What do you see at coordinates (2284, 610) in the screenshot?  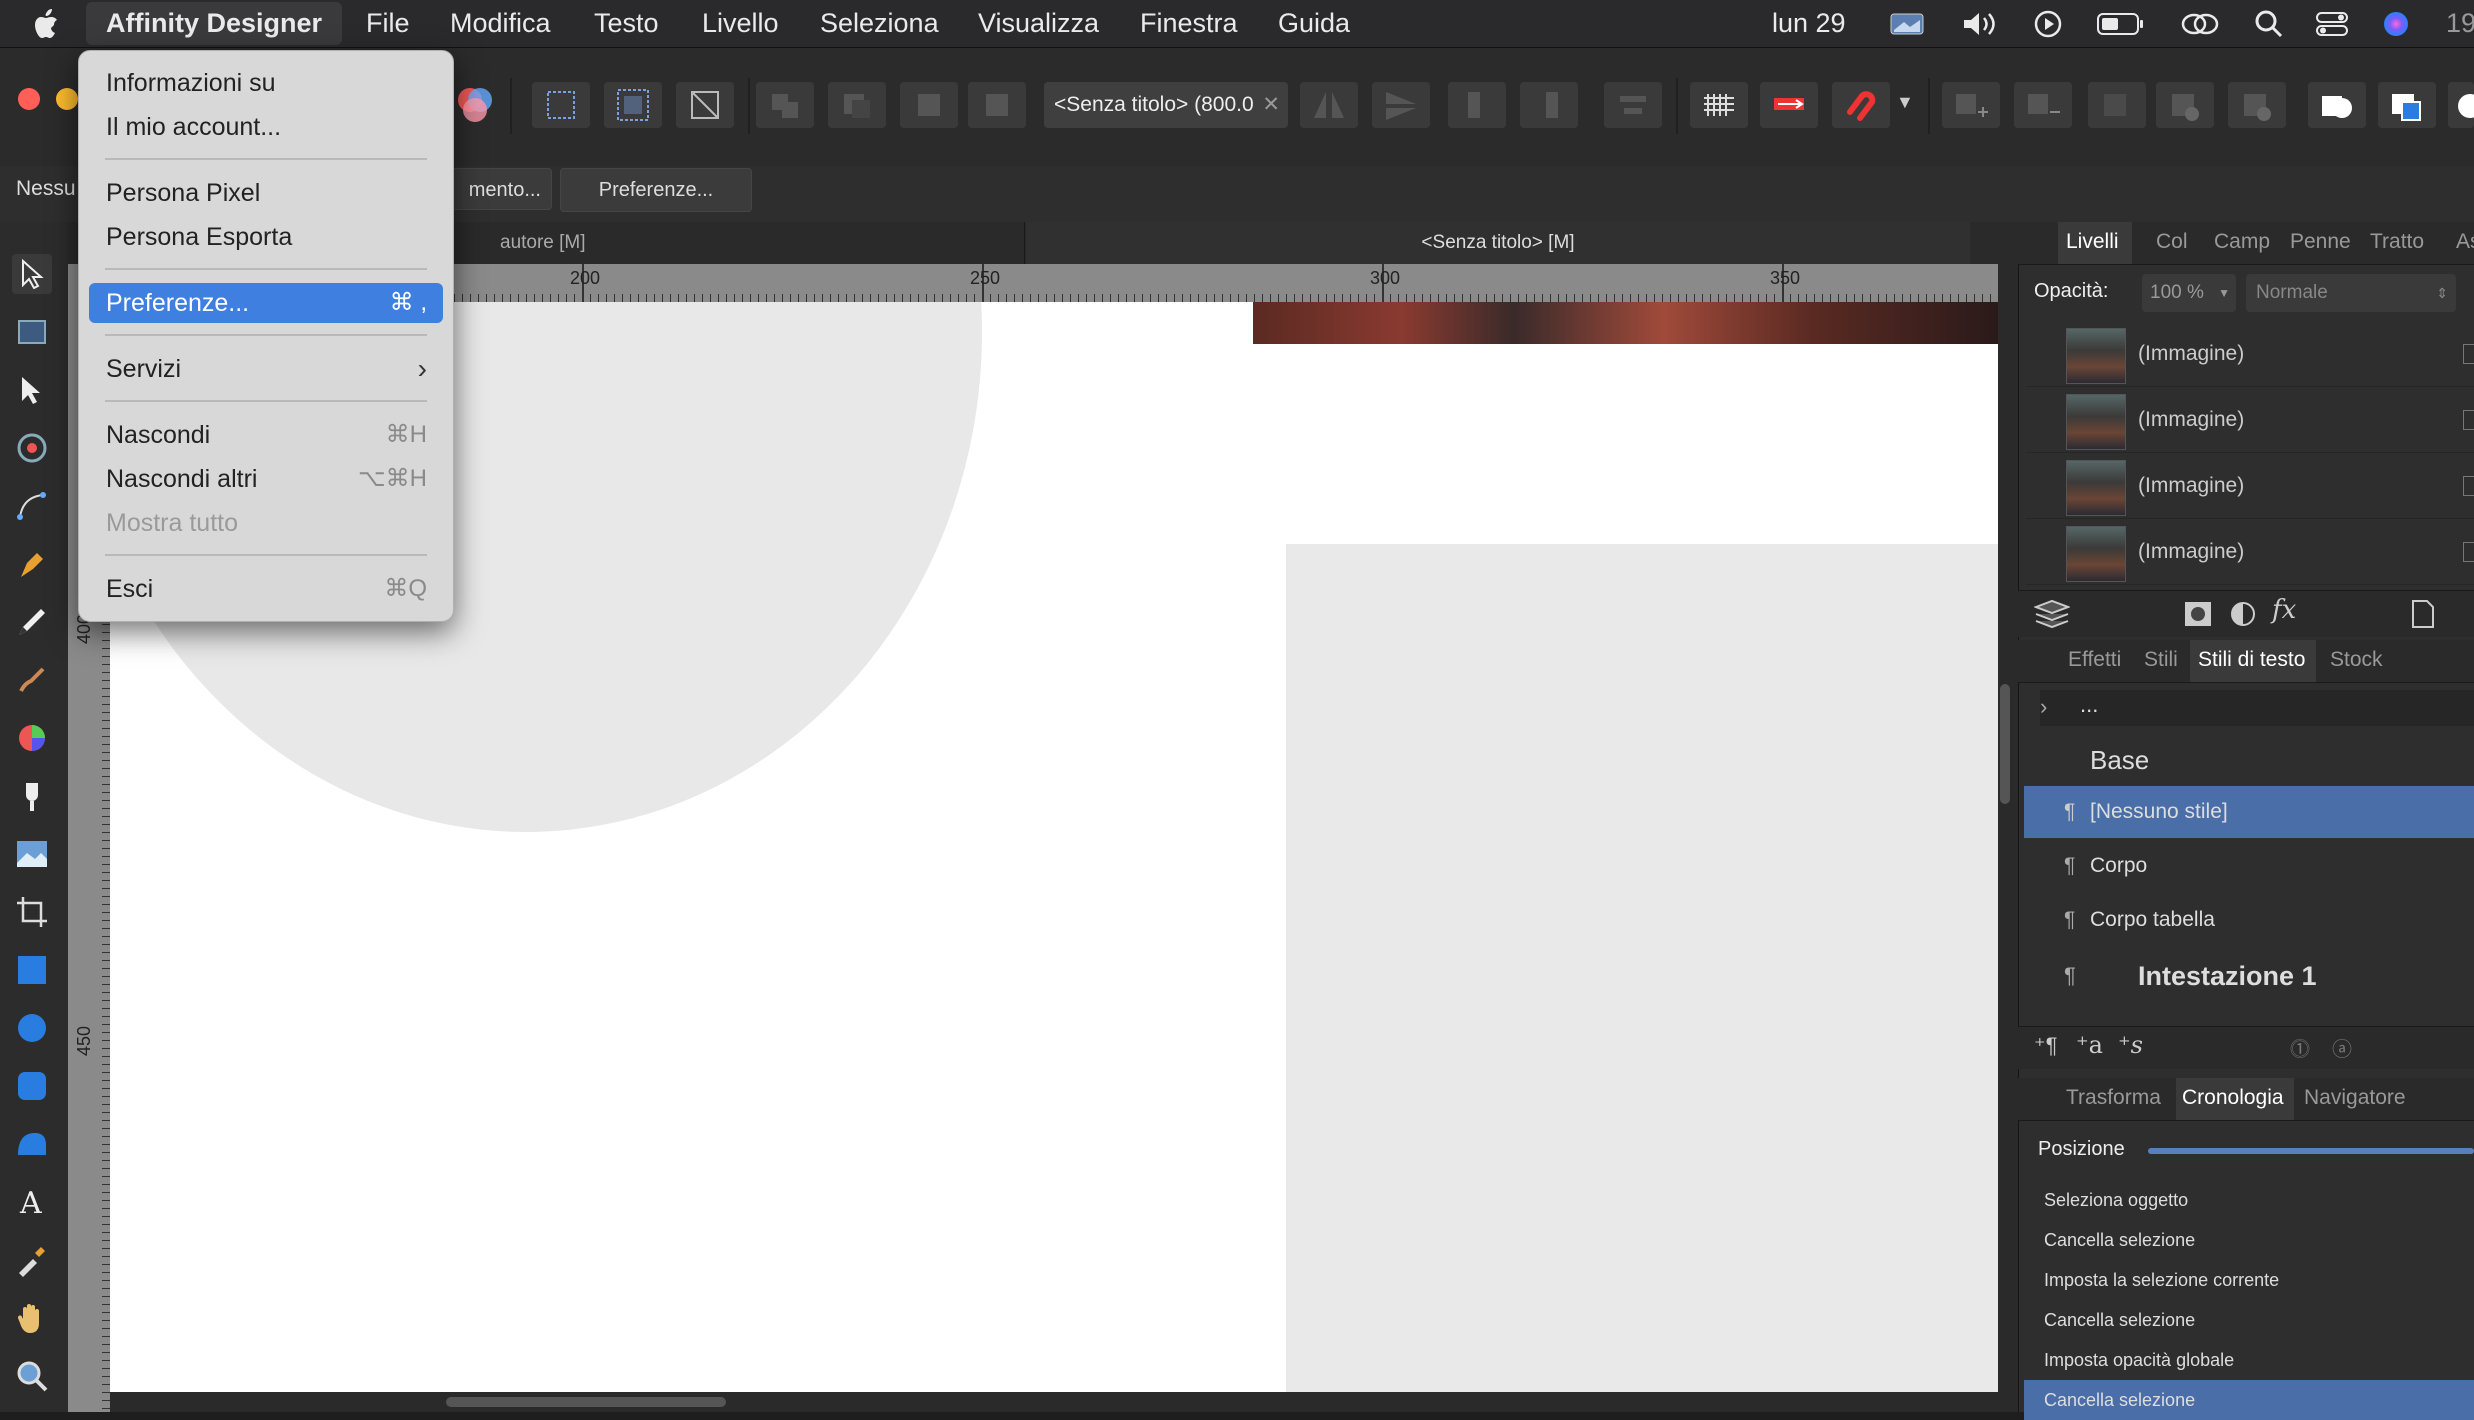 I see `effects-fx-icon: fx` at bounding box center [2284, 610].